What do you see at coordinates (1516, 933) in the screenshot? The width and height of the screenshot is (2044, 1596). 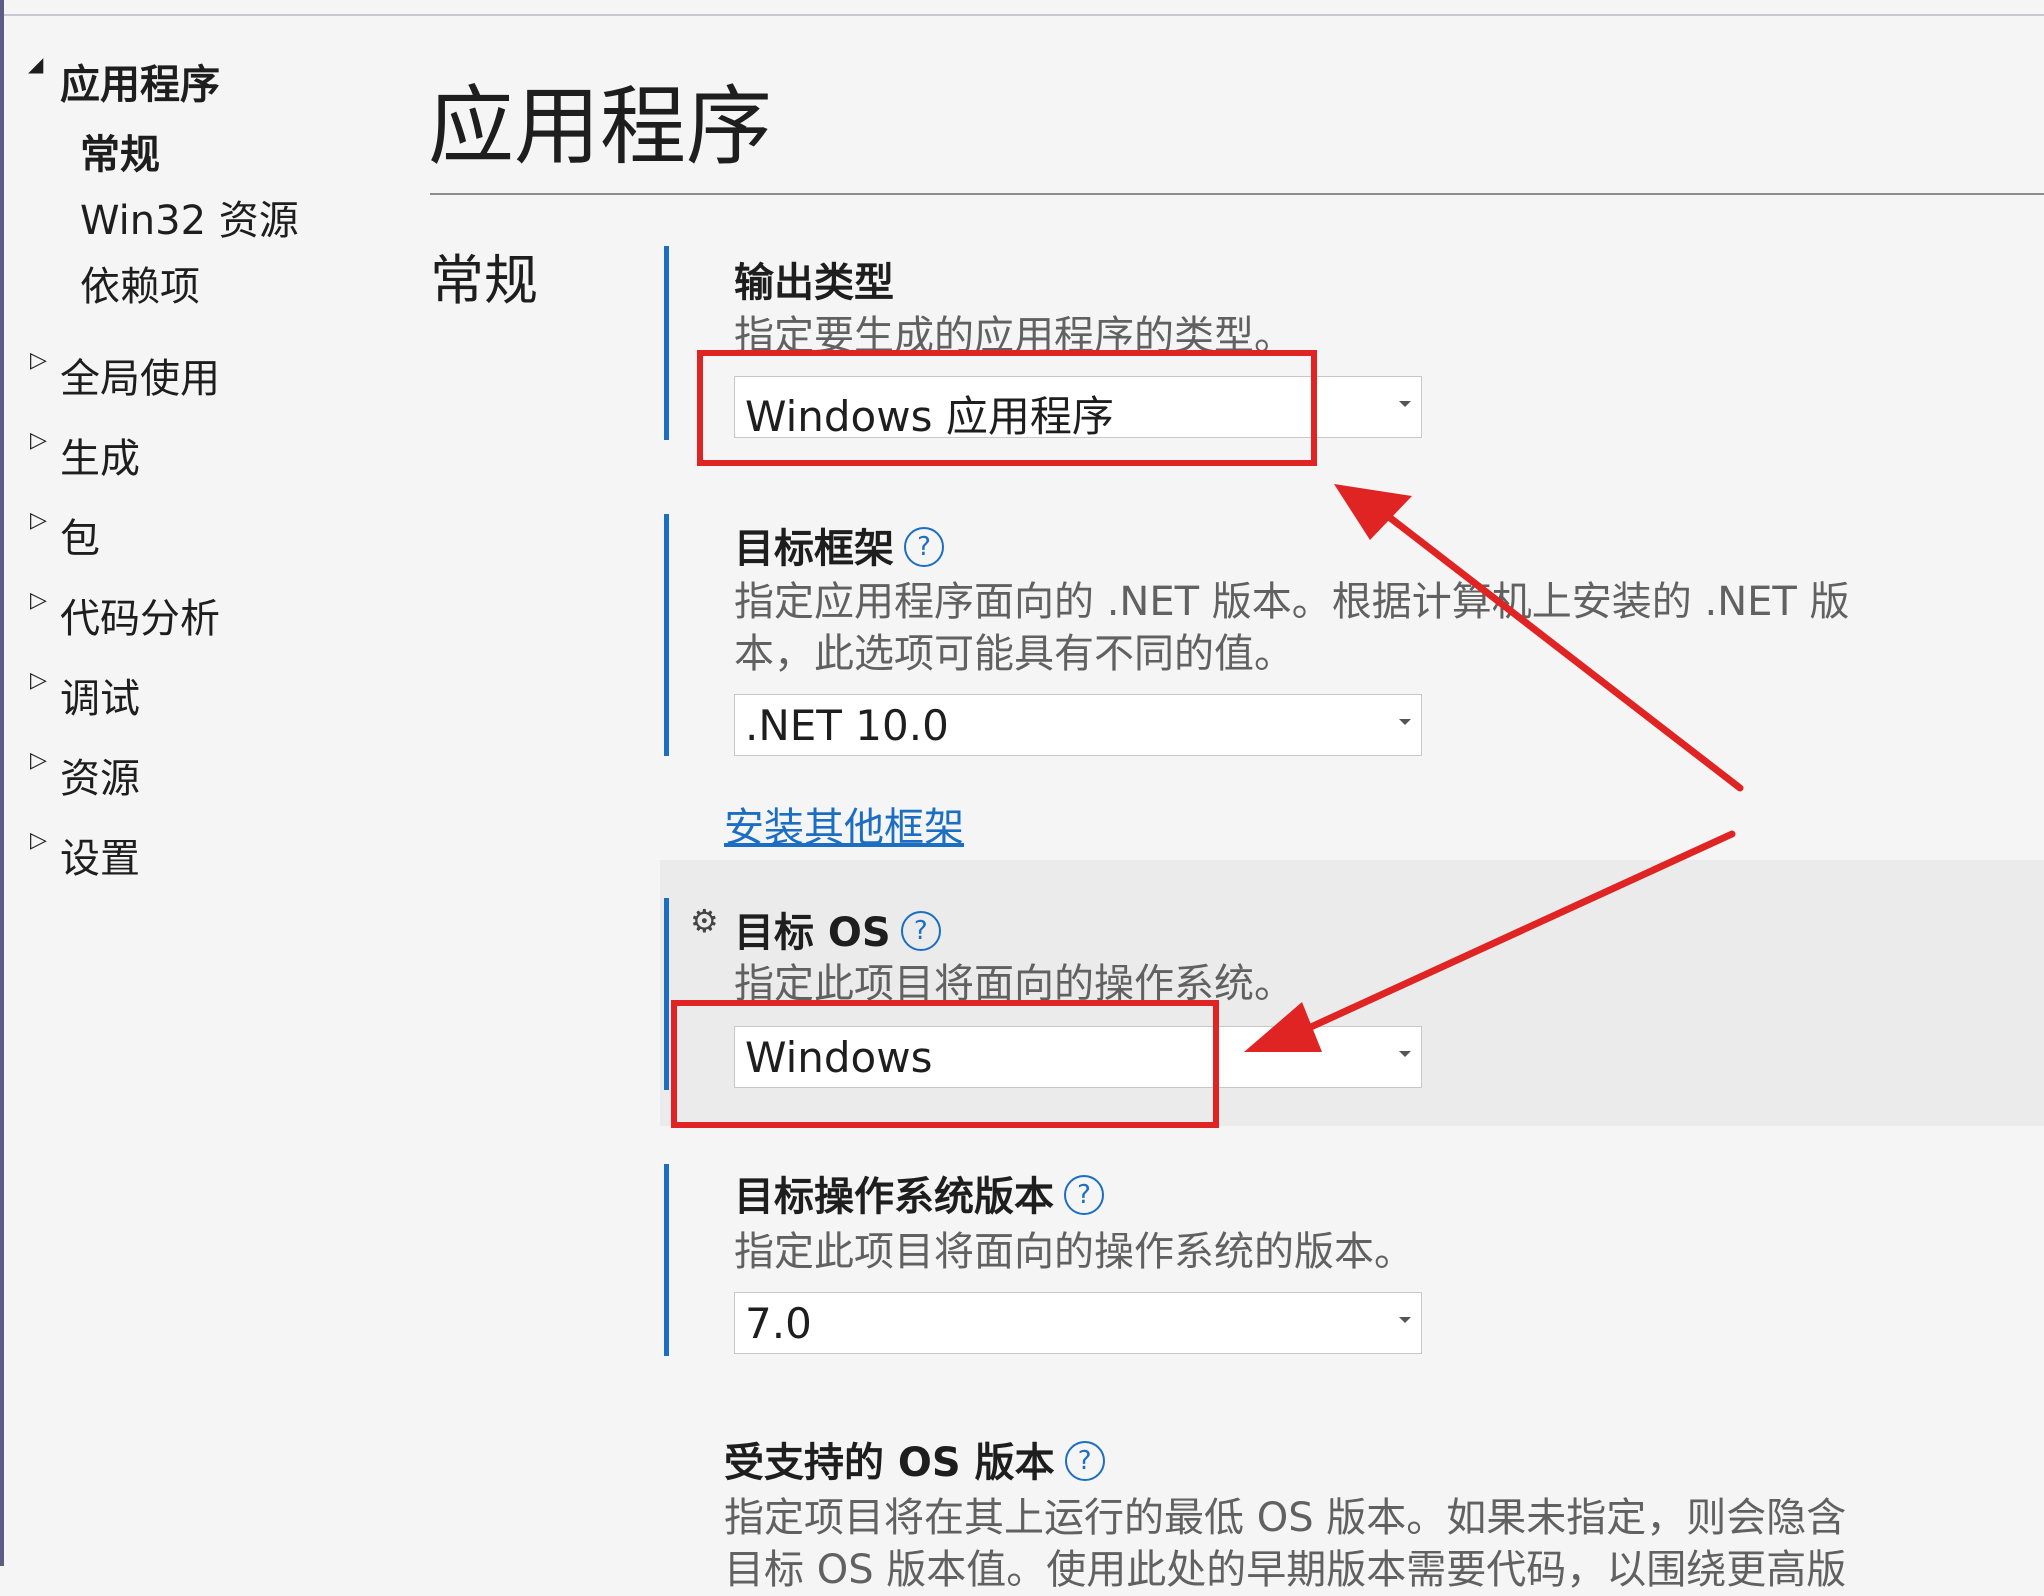 I see `annotation-arrow-down-shaft` at bounding box center [1516, 933].